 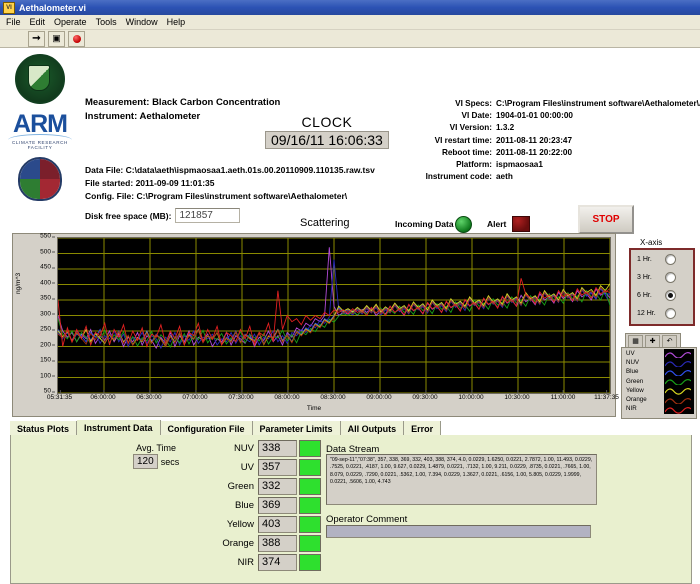 I want to click on vi-spec-key: Reboot time:, so click(x=466, y=152).